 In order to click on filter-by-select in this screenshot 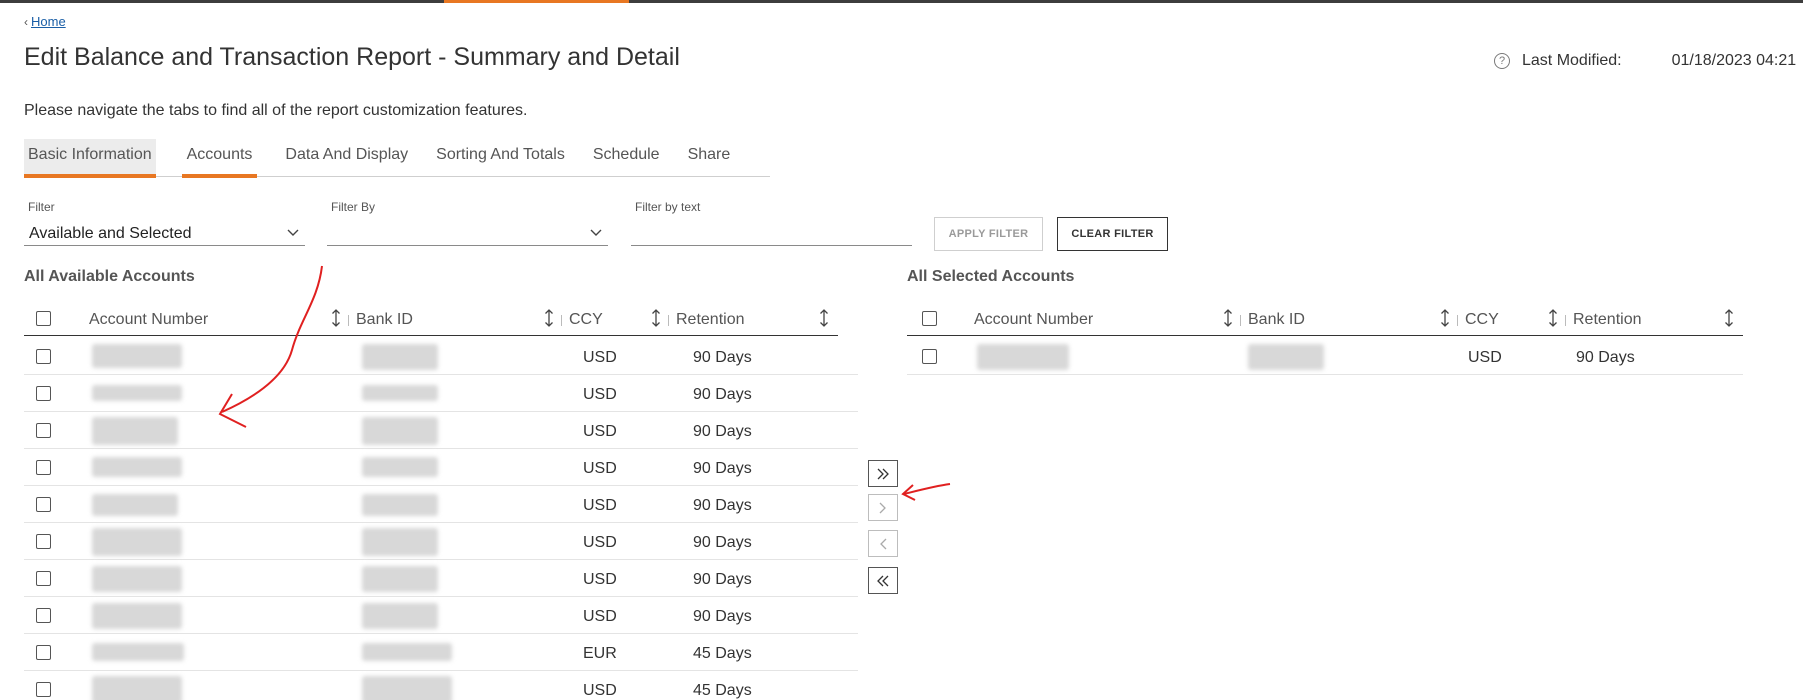, I will do `click(467, 233)`.